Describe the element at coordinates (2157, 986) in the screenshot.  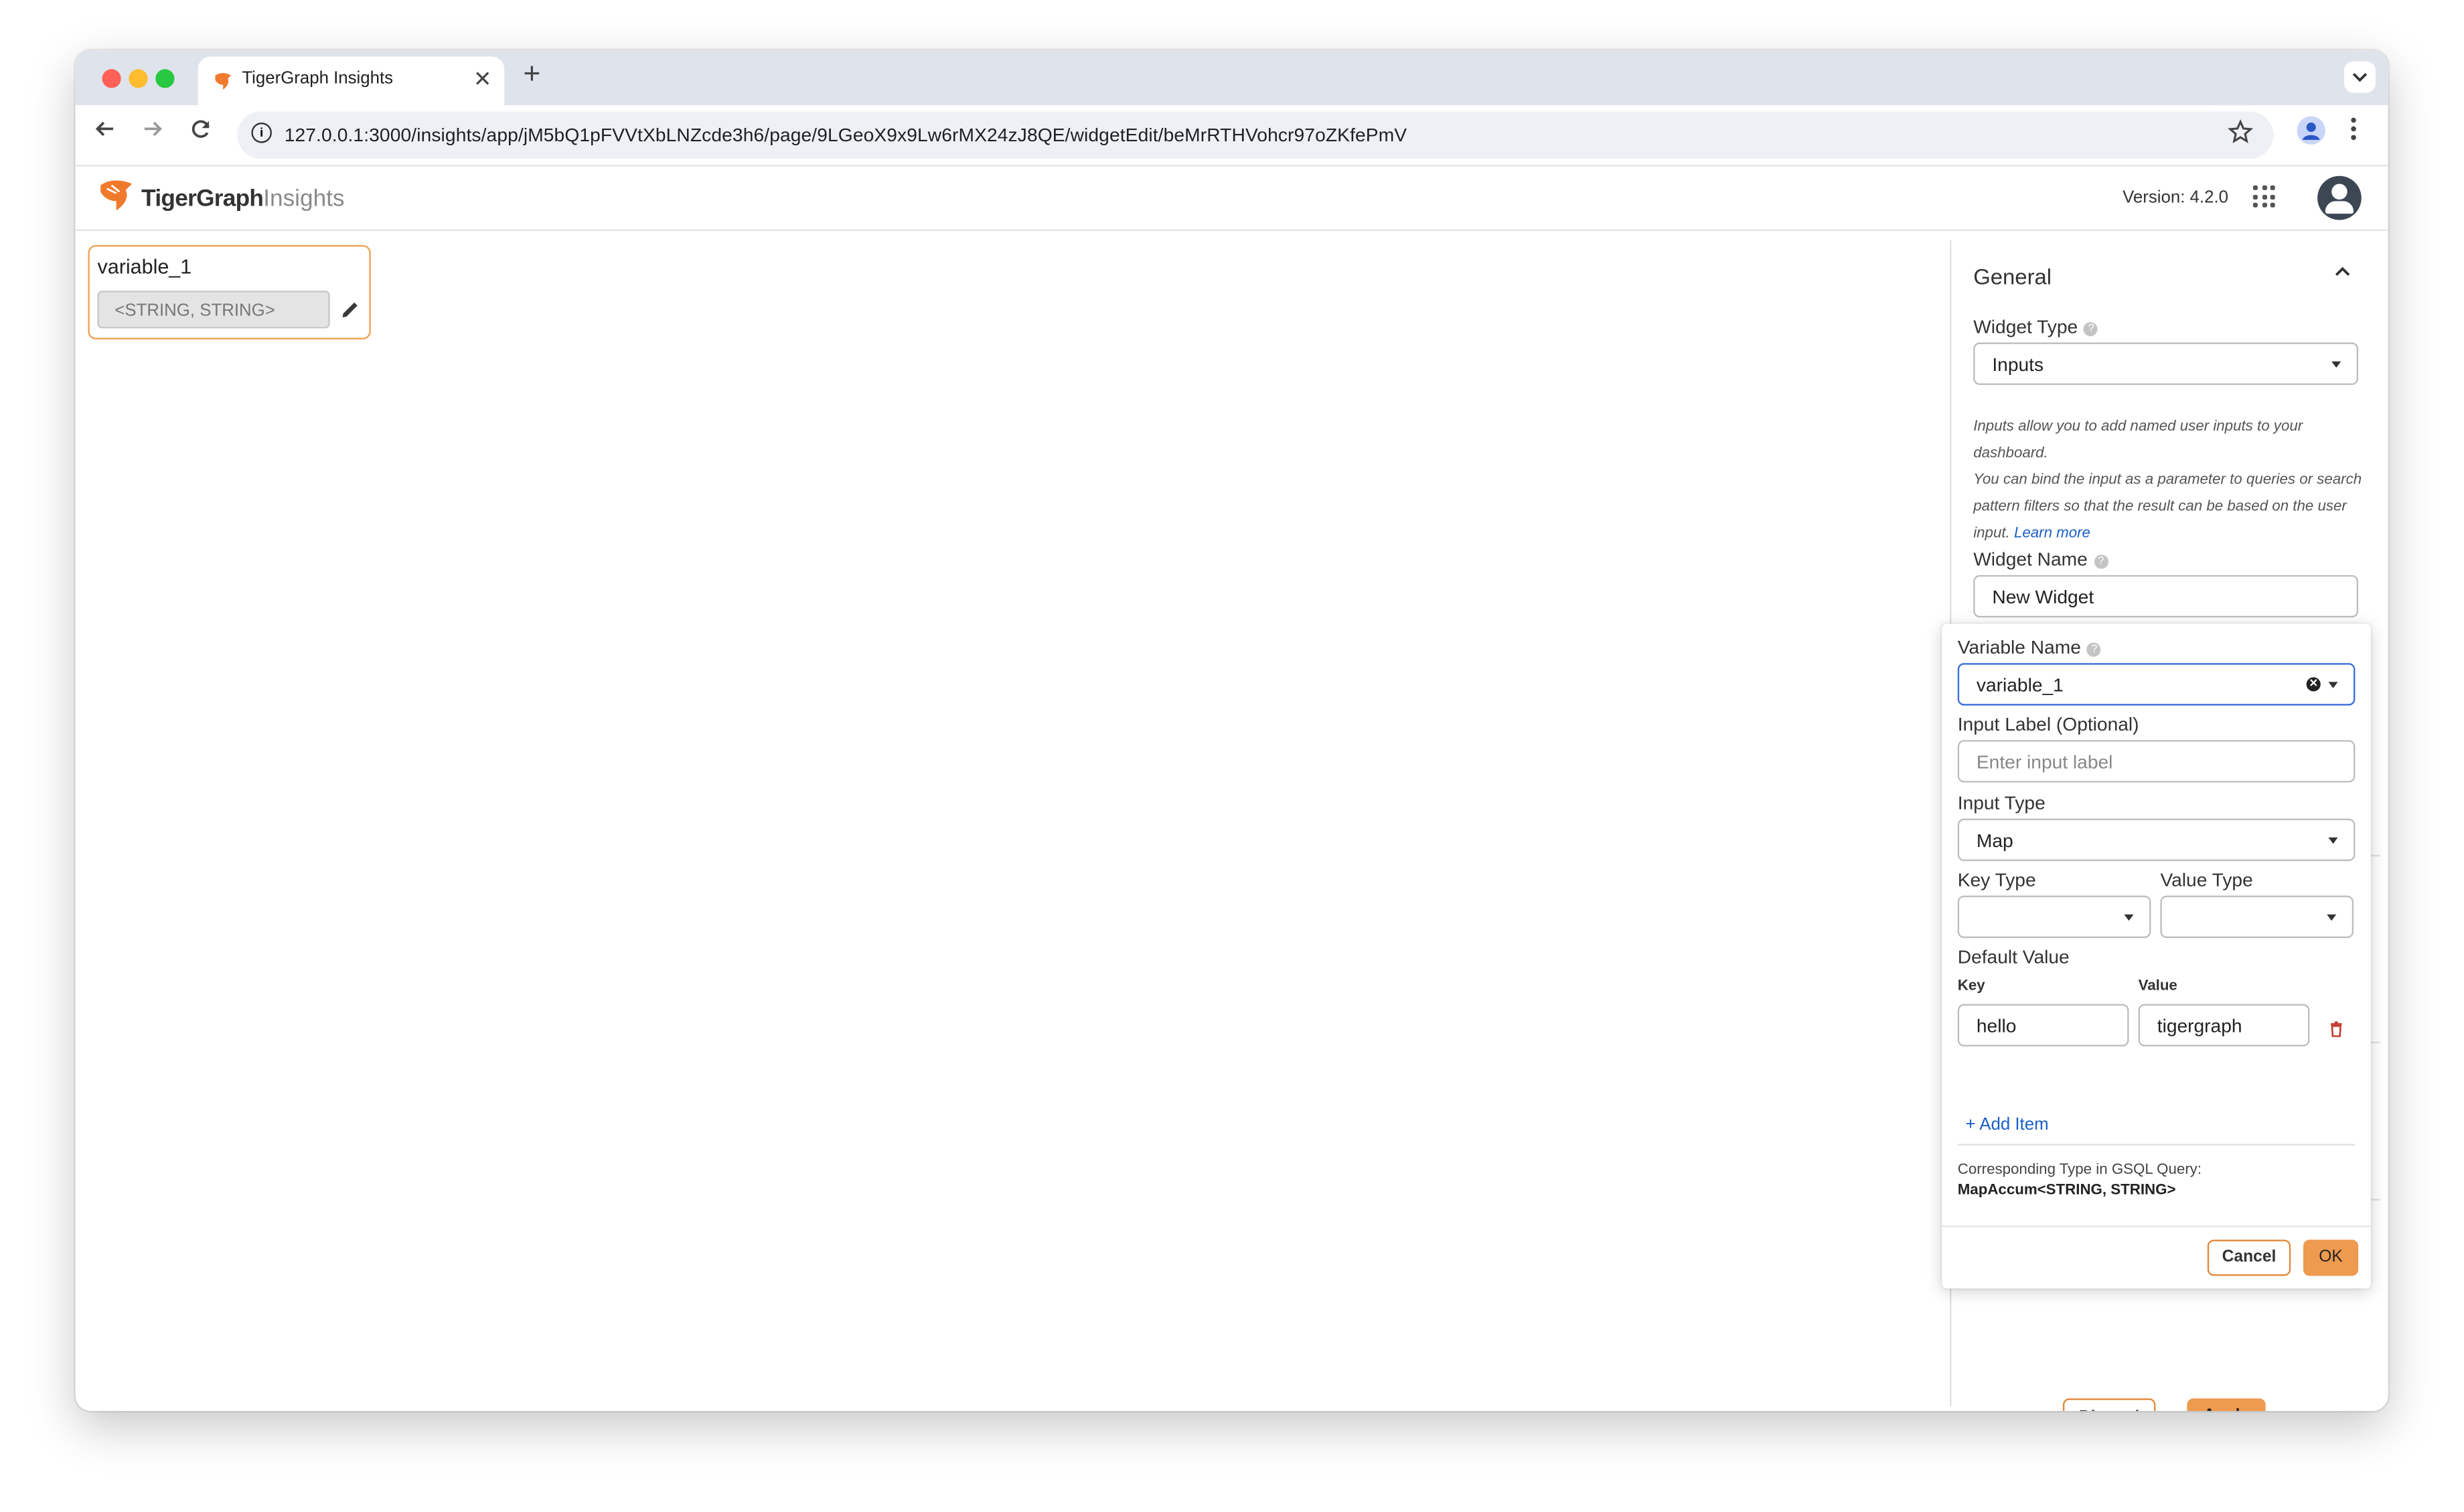
I see `value-column-label: Value` at that location.